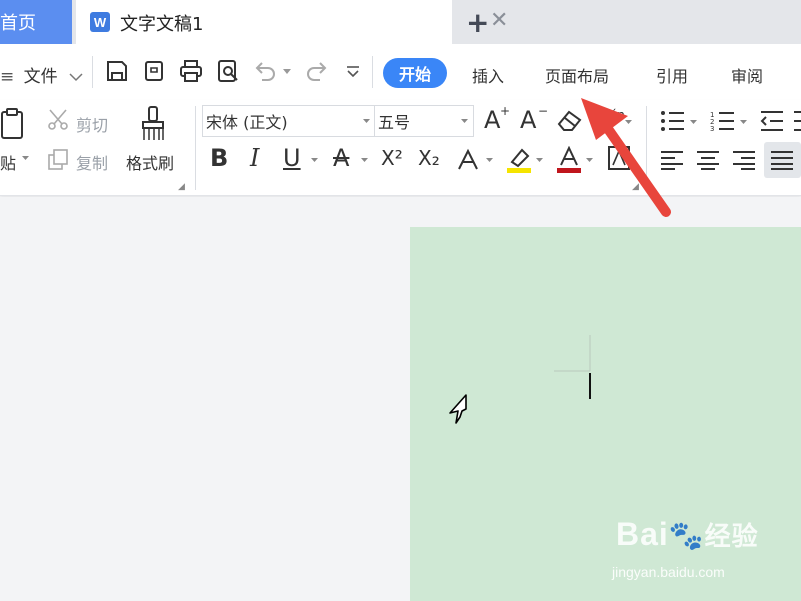  What do you see at coordinates (18, 23) in the screenshot?
I see `tab-home-label: 首页` at bounding box center [18, 23].